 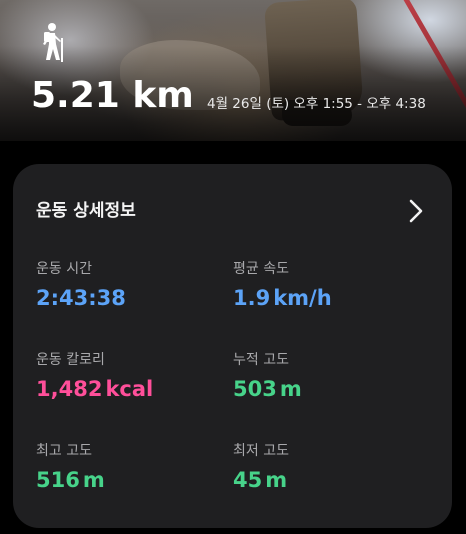 I want to click on metric-number: 45, so click(x=248, y=480).